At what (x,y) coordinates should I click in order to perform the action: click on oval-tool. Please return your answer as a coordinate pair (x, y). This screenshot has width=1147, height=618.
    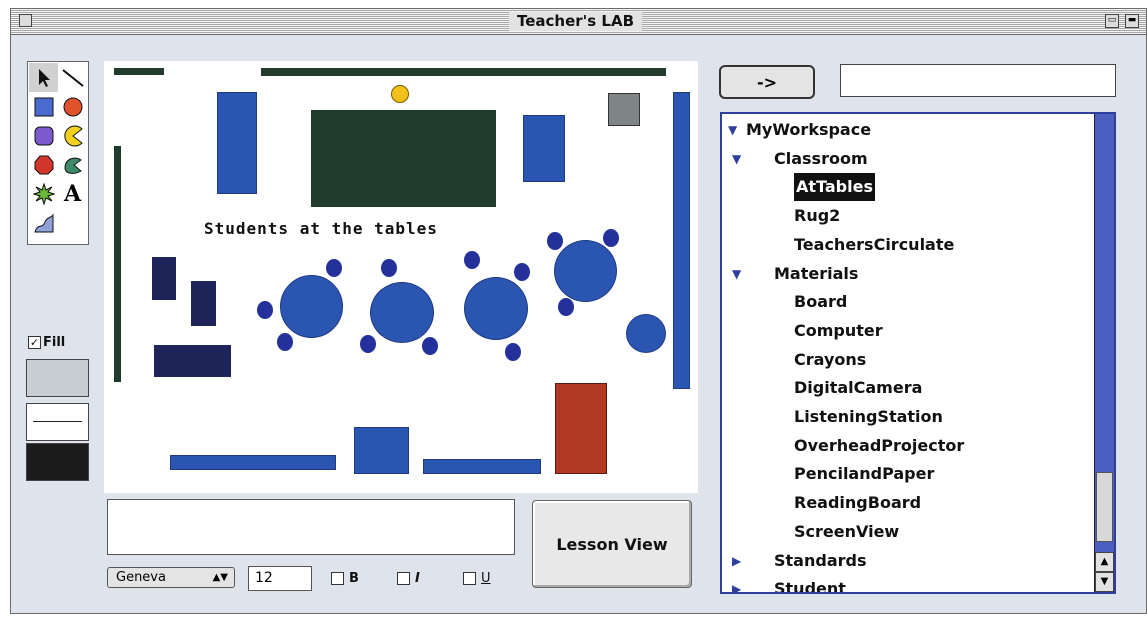
    Looking at the image, I should click on (72, 106).